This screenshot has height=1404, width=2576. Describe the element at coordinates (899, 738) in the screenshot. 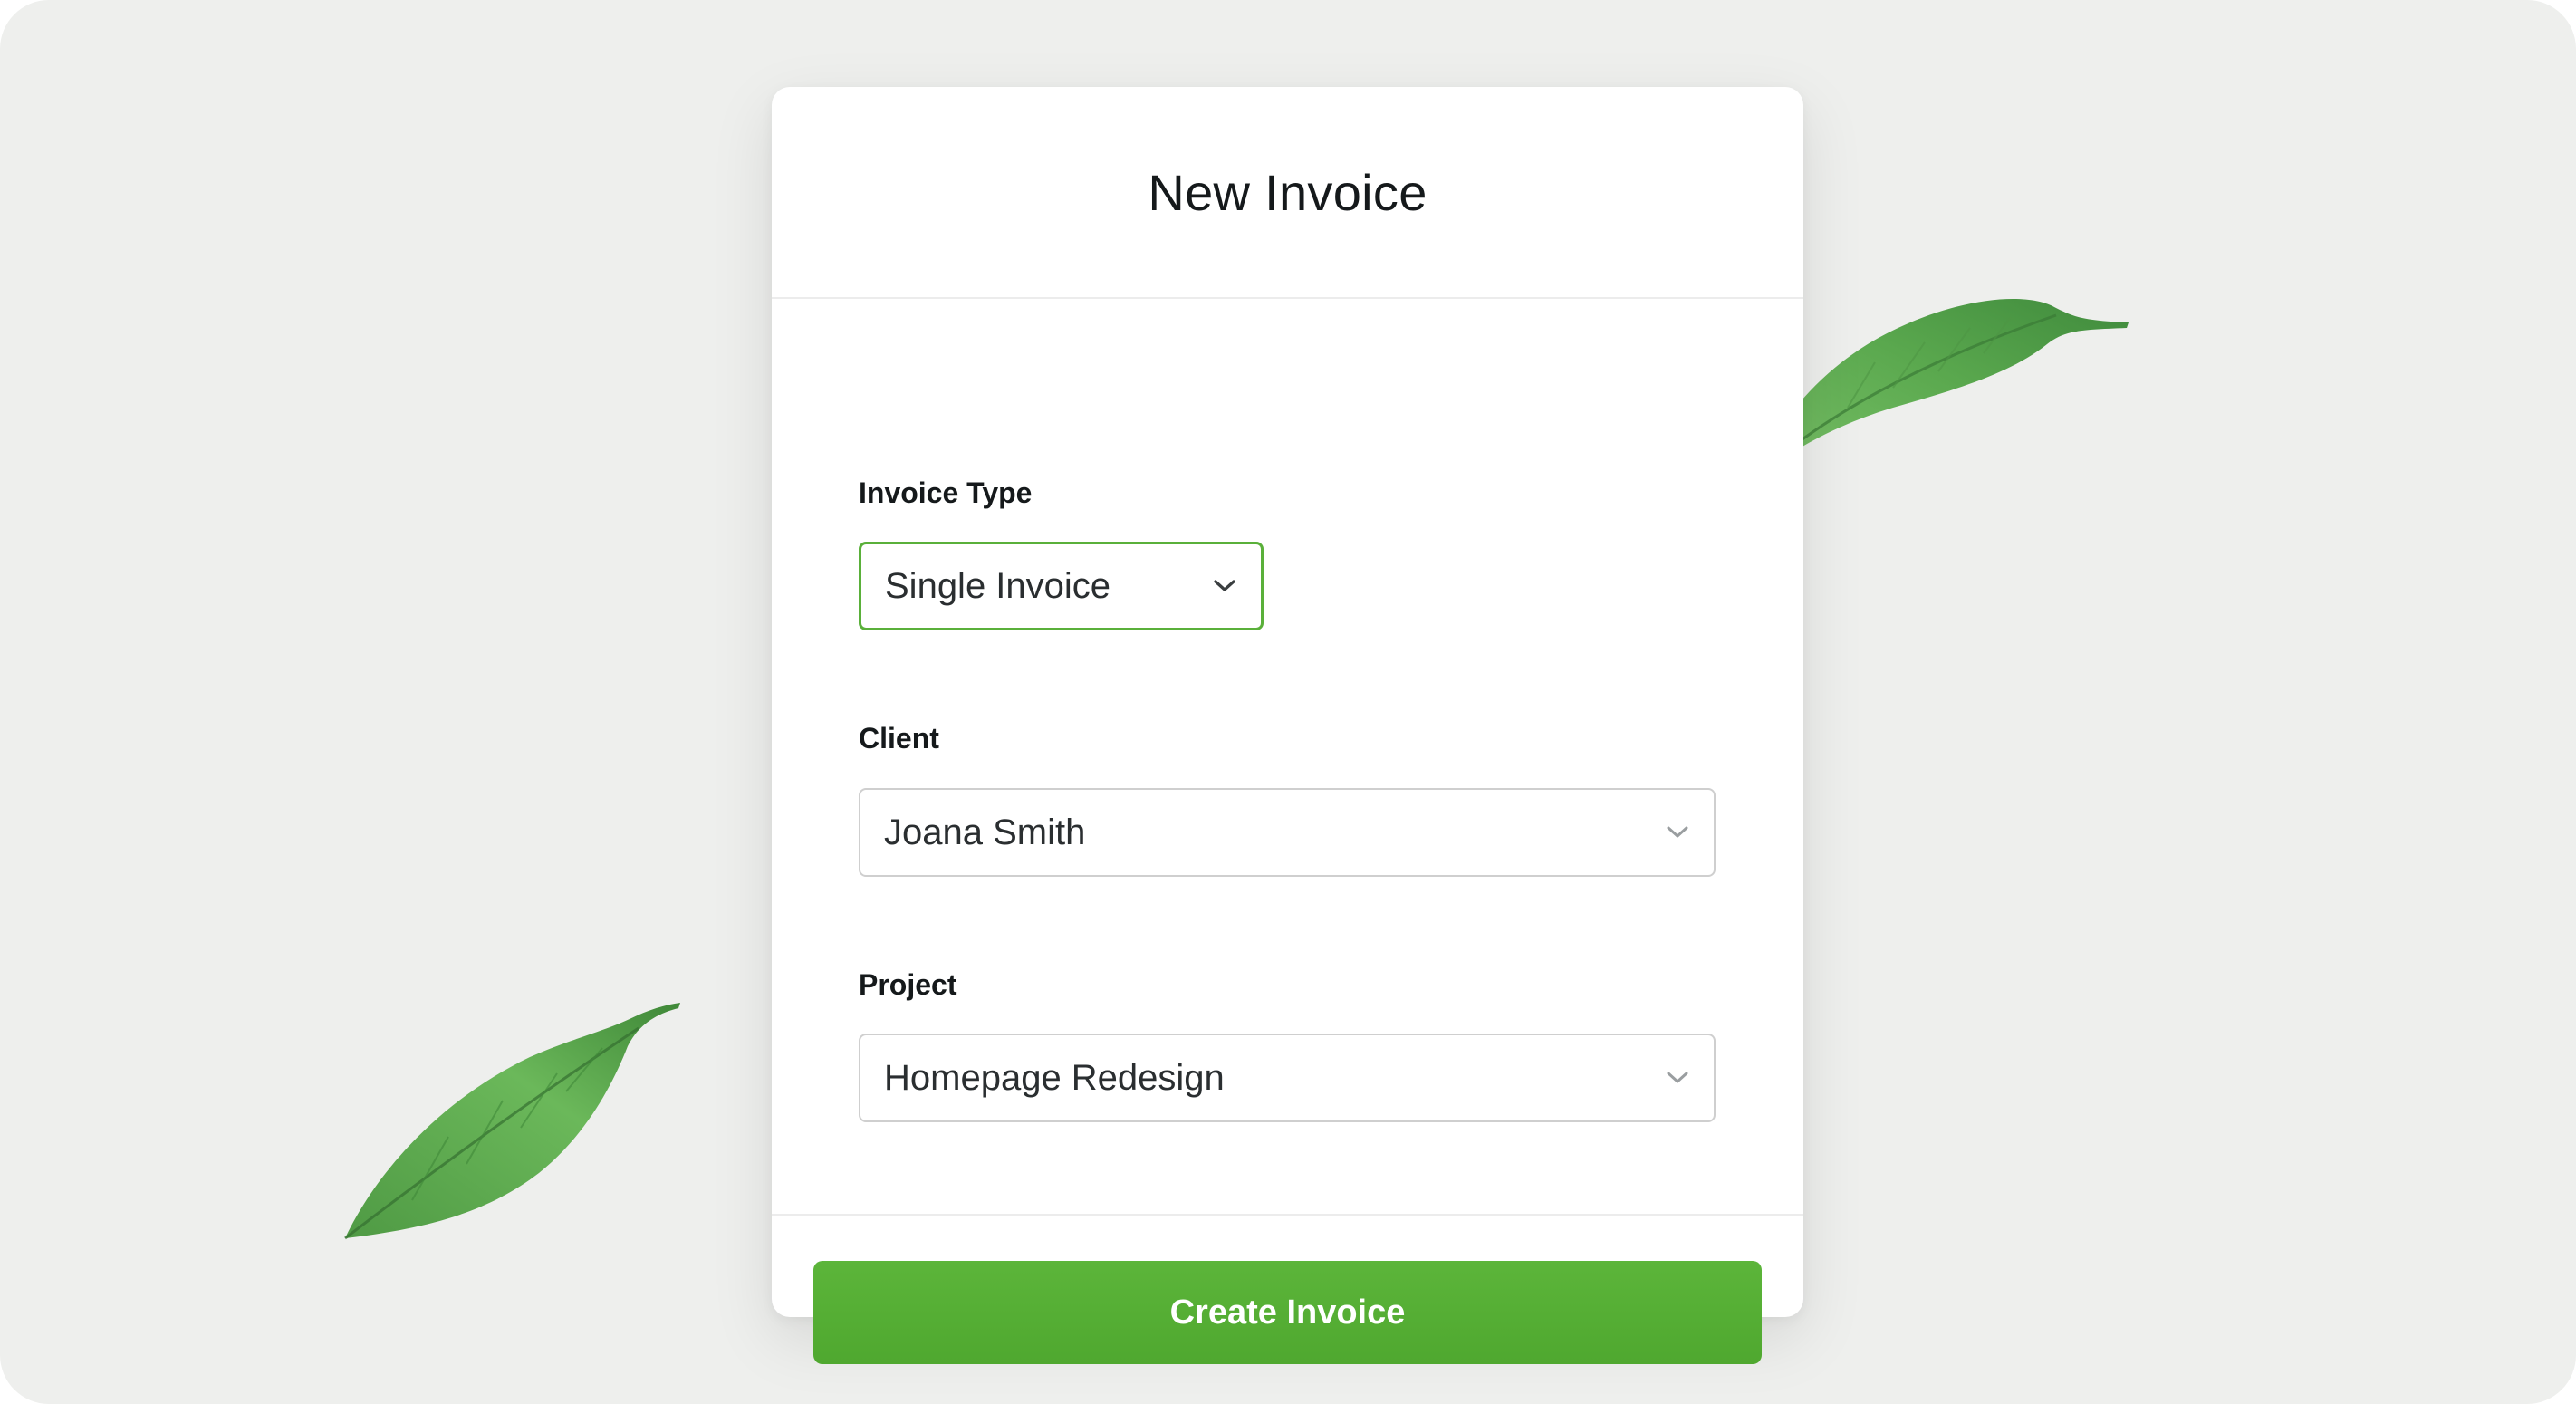

I see `client-label: Client` at that location.